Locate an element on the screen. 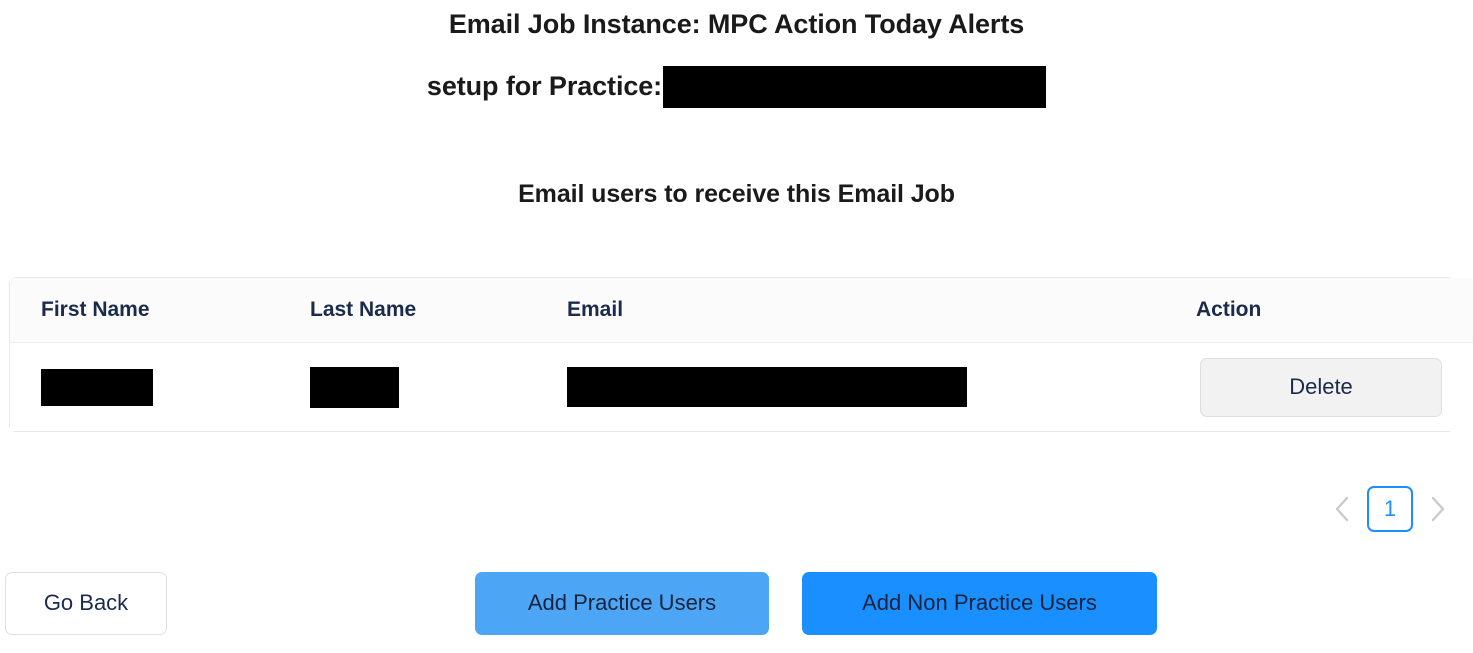 The height and width of the screenshot is (653, 1473). go-back-button: Go Back is located at coordinates (86, 603).